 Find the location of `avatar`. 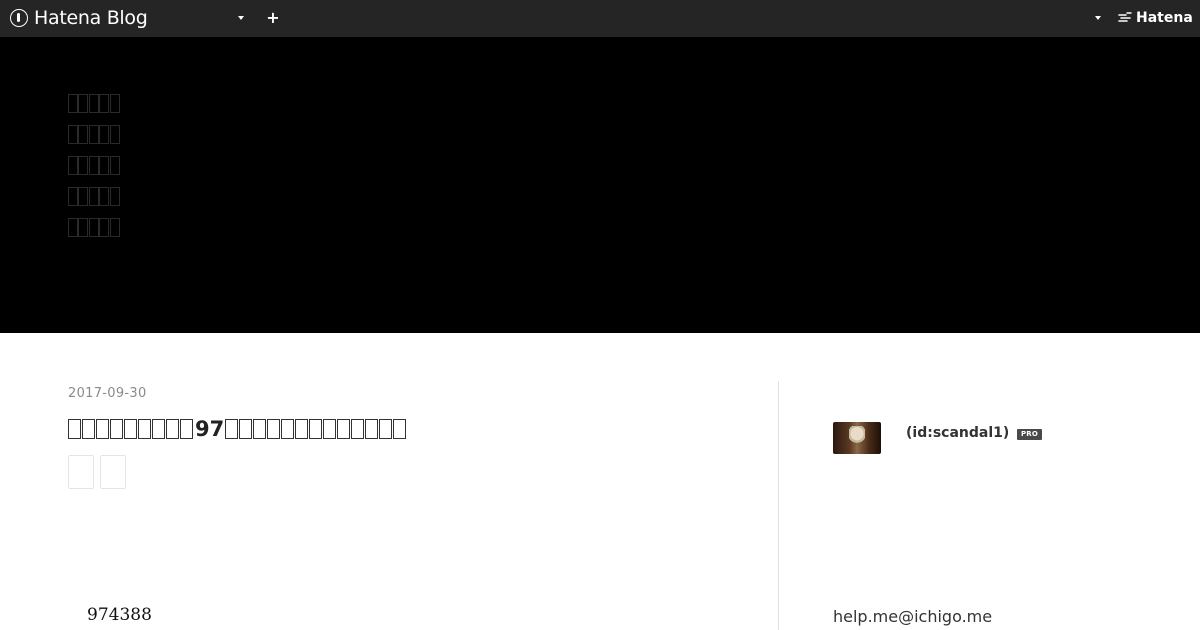

avatar is located at coordinates (857, 438).